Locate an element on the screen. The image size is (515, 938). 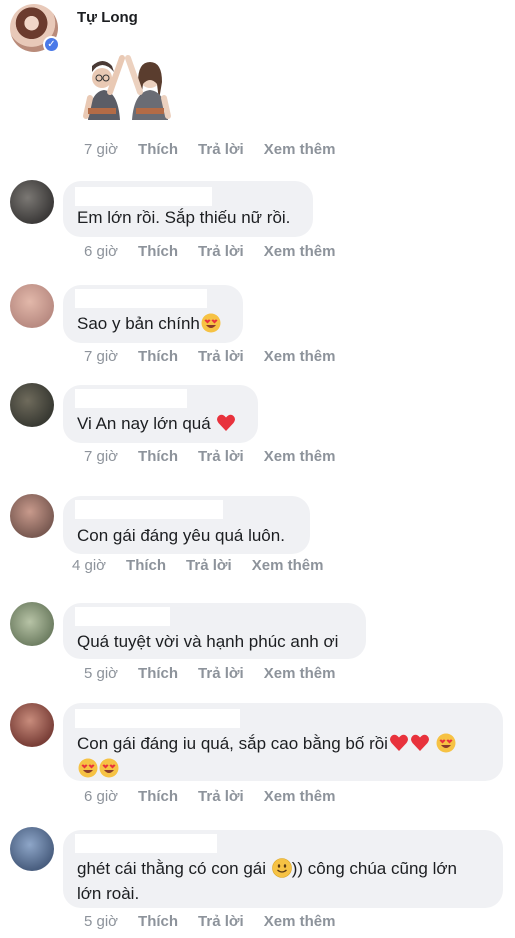
comment-text: Con gái đáng yêu quá luôn. is located at coordinates (181, 535).